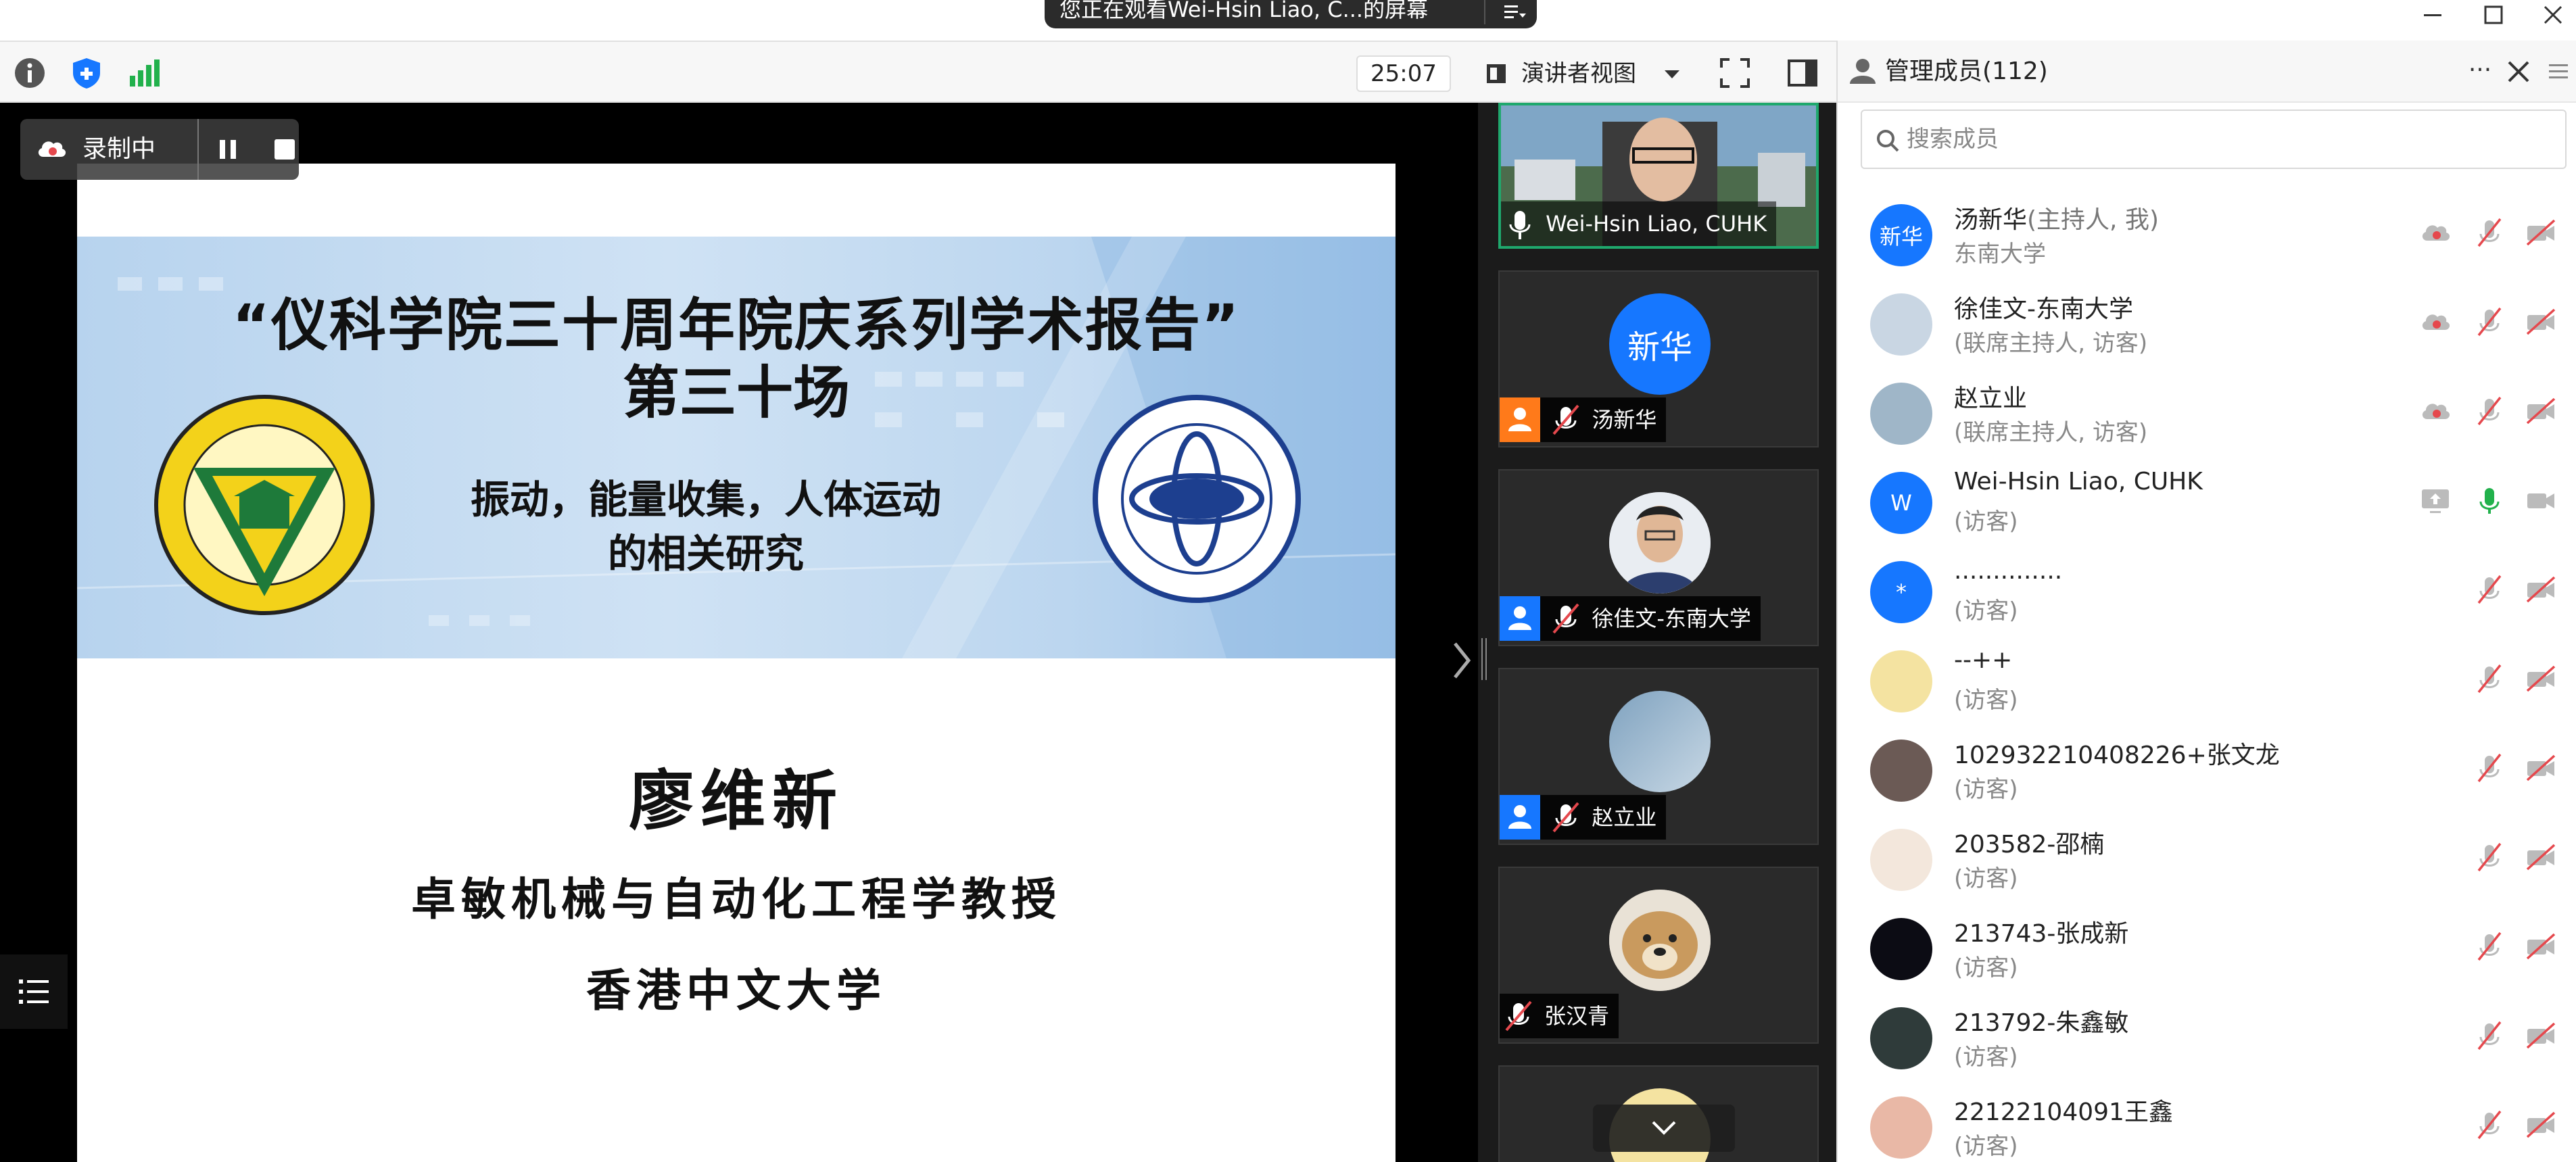 The image size is (2576, 1162). What do you see at coordinates (86, 73) in the screenshot?
I see `security-shield-icon` at bounding box center [86, 73].